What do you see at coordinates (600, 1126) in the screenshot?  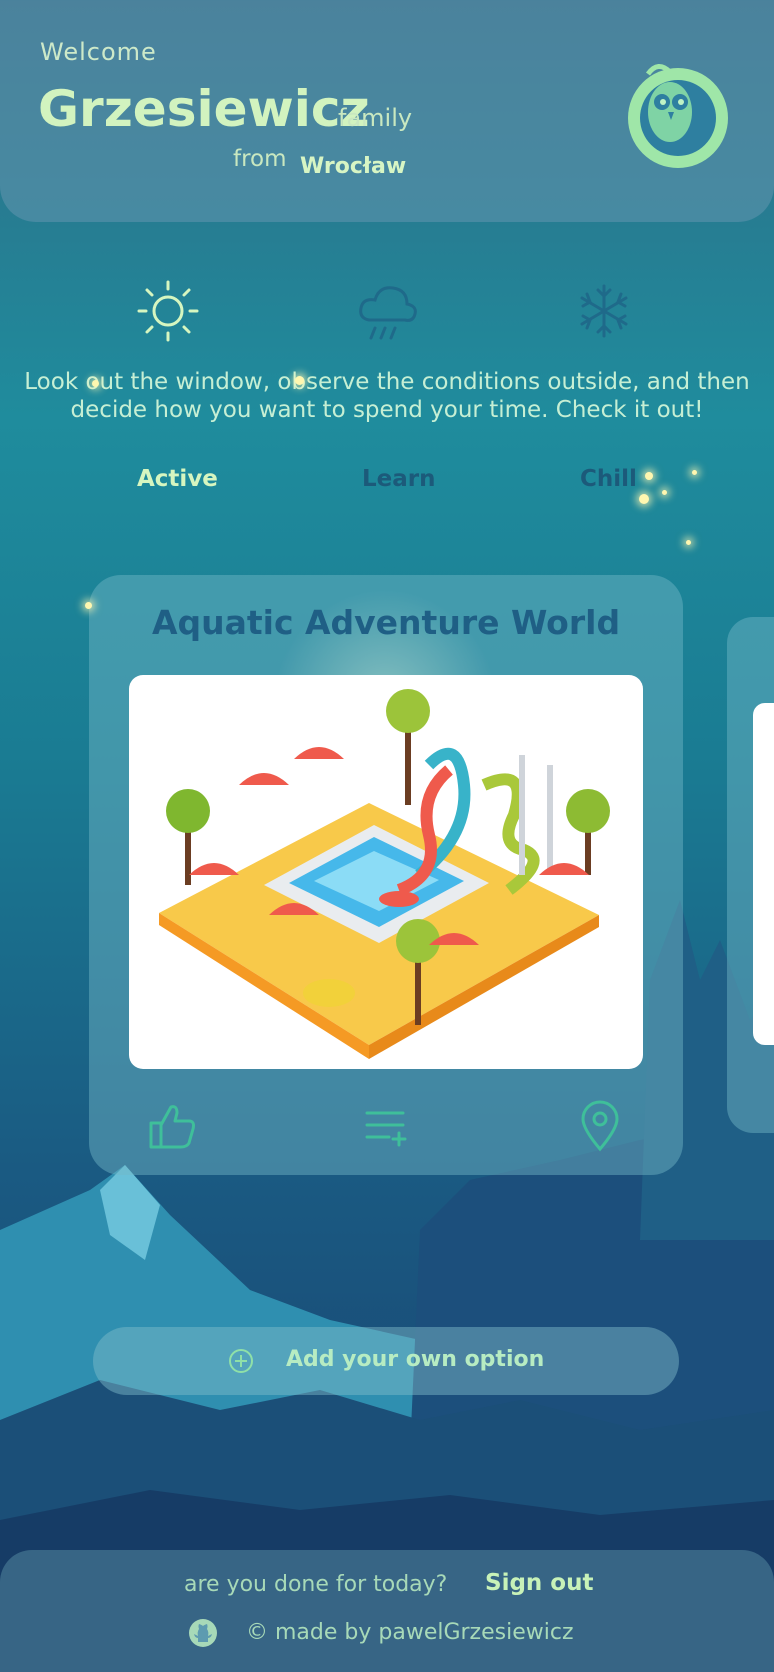 I see `location-pin-icon` at bounding box center [600, 1126].